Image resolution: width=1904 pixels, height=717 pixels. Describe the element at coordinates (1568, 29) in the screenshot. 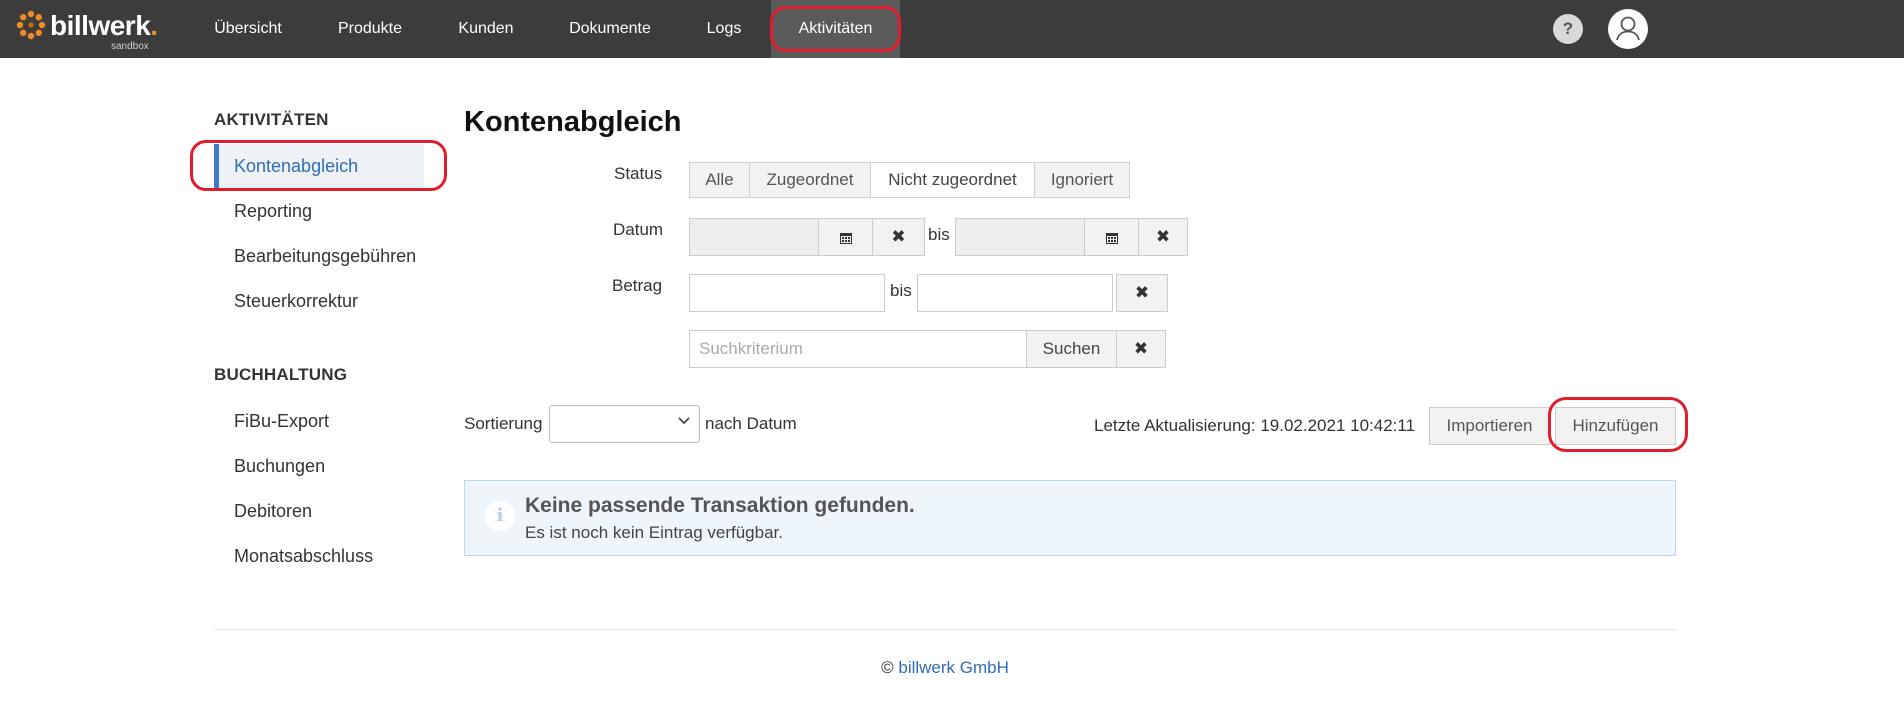

I see `help-icon: ?` at that location.